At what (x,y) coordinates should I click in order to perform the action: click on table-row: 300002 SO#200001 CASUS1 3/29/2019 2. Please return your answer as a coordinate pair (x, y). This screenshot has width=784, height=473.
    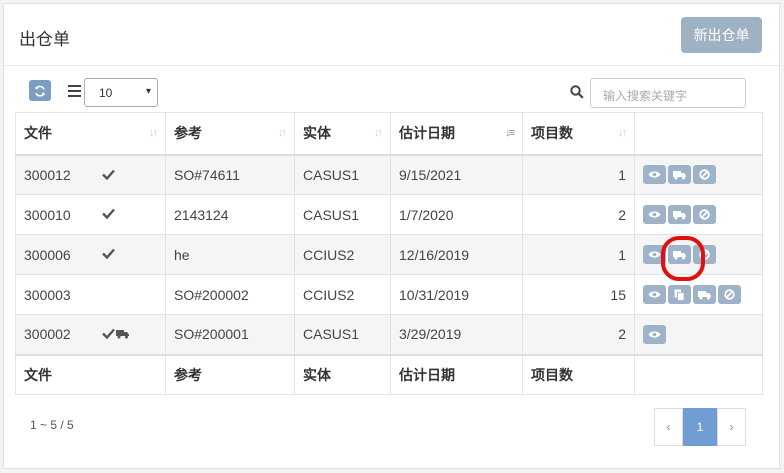
    Looking at the image, I should click on (389, 334).